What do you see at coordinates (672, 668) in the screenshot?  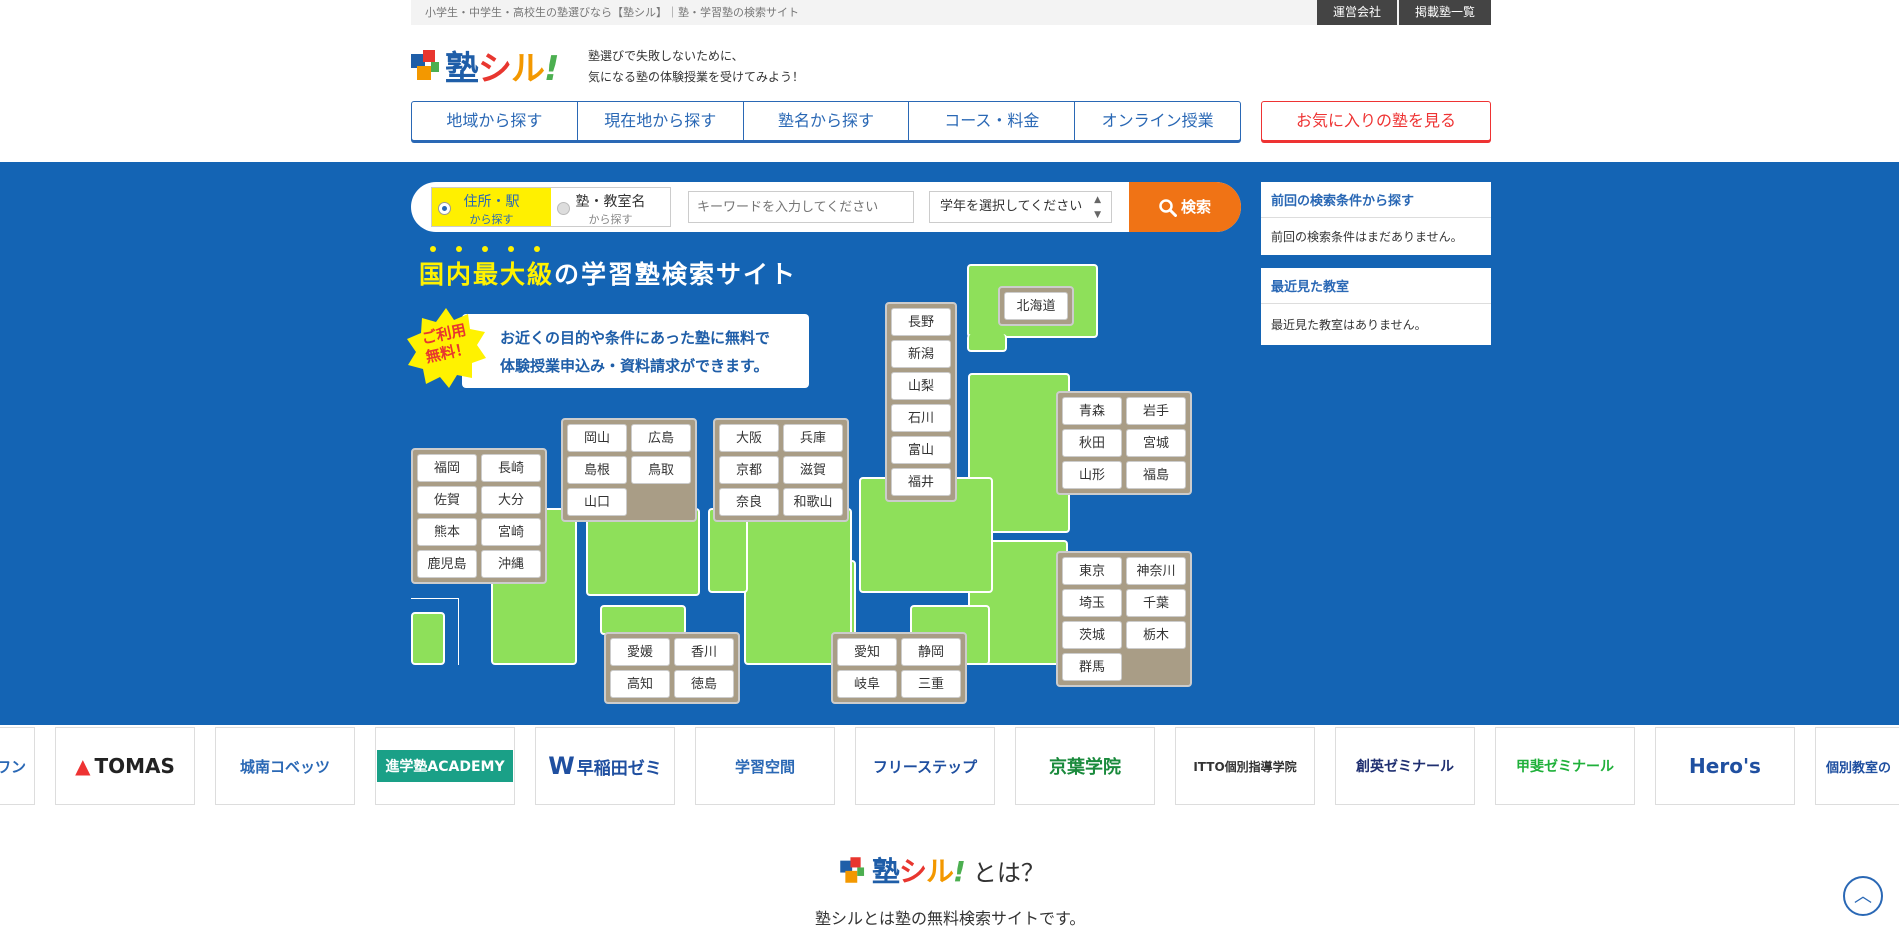 I see `region-shikoku: 愛媛 香川 高知 徳島` at bounding box center [672, 668].